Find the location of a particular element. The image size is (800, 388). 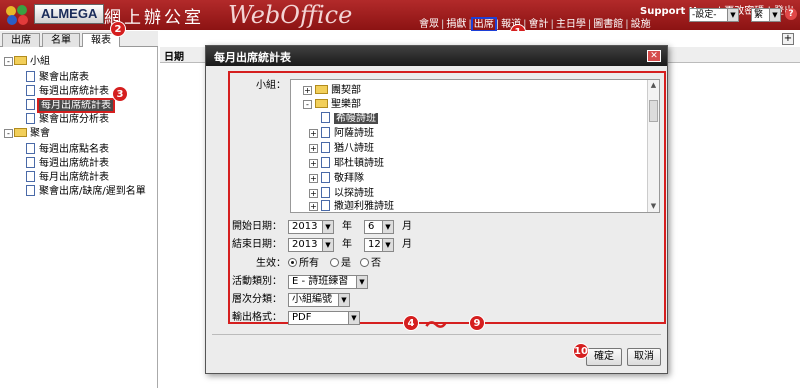

radio-selected-icon is located at coordinates (292, 262).